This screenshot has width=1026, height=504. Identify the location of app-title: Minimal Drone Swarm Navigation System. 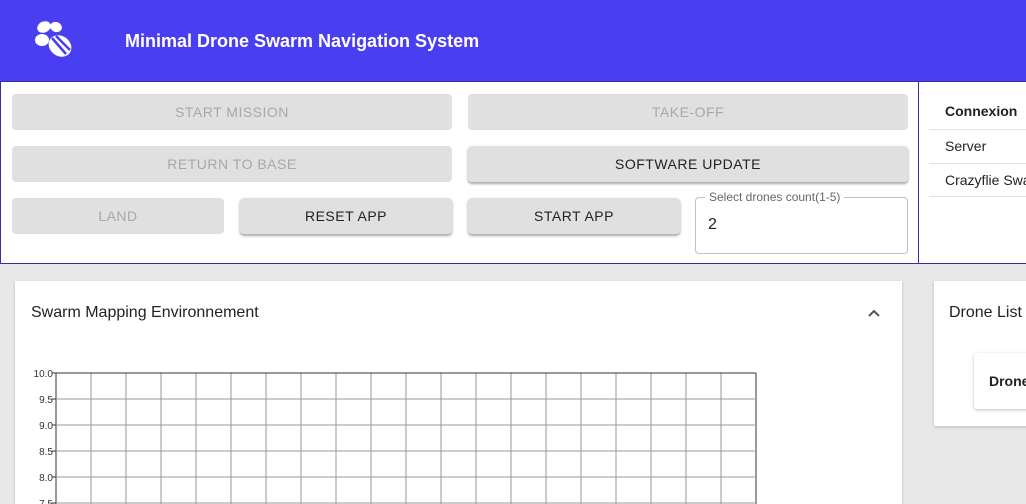
(302, 41).